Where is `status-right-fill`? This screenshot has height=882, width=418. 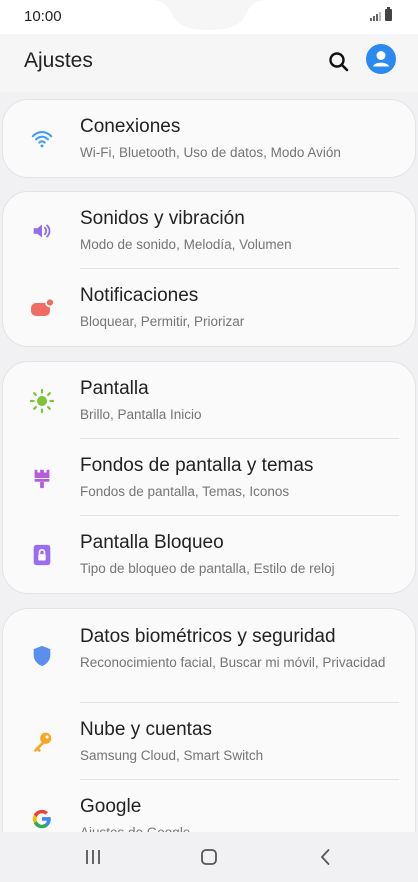
status-right-fill is located at coordinates (343, 17).